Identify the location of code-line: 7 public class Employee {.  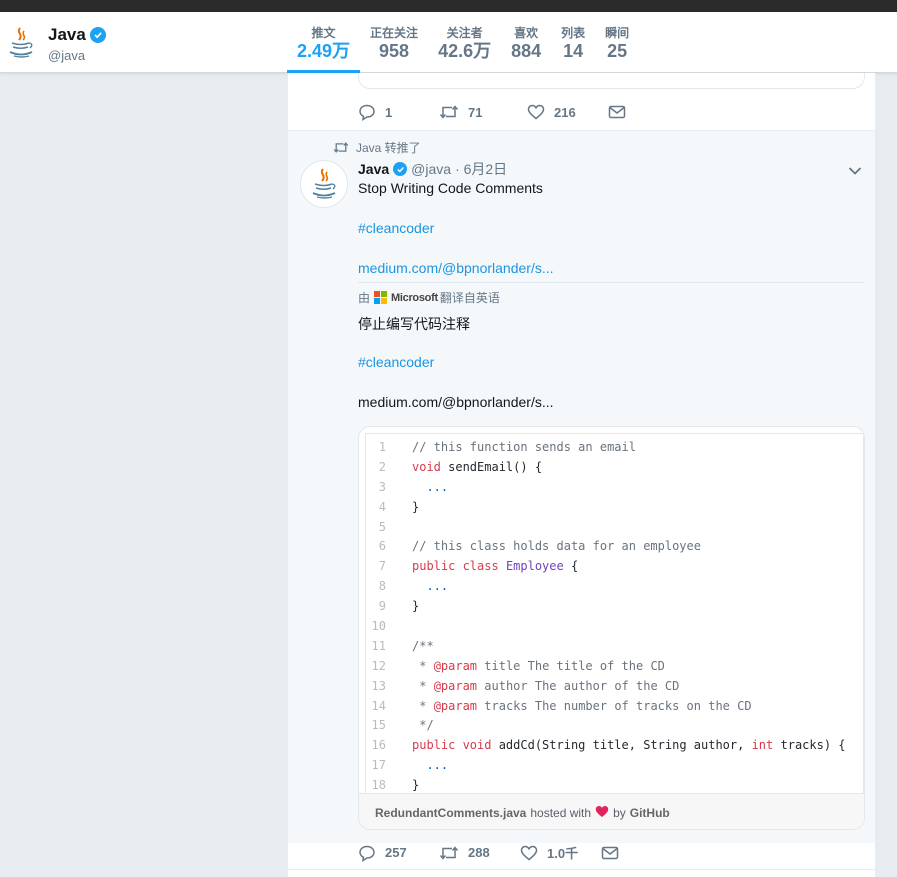
(478, 566).